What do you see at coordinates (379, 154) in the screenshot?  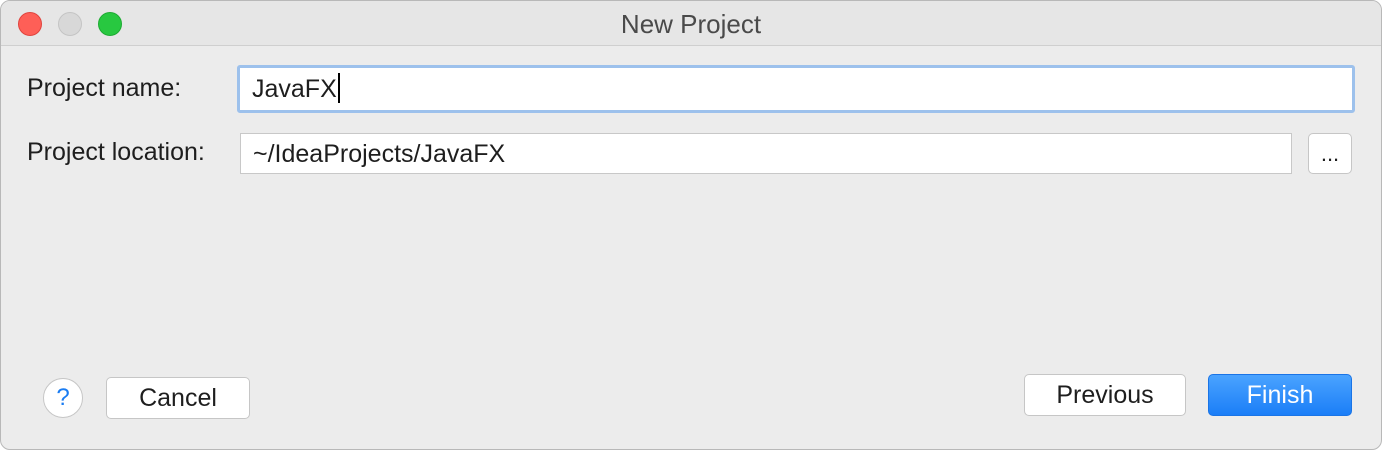 I see `project-location-value: ~/IdeaProjects/JavaFX` at bounding box center [379, 154].